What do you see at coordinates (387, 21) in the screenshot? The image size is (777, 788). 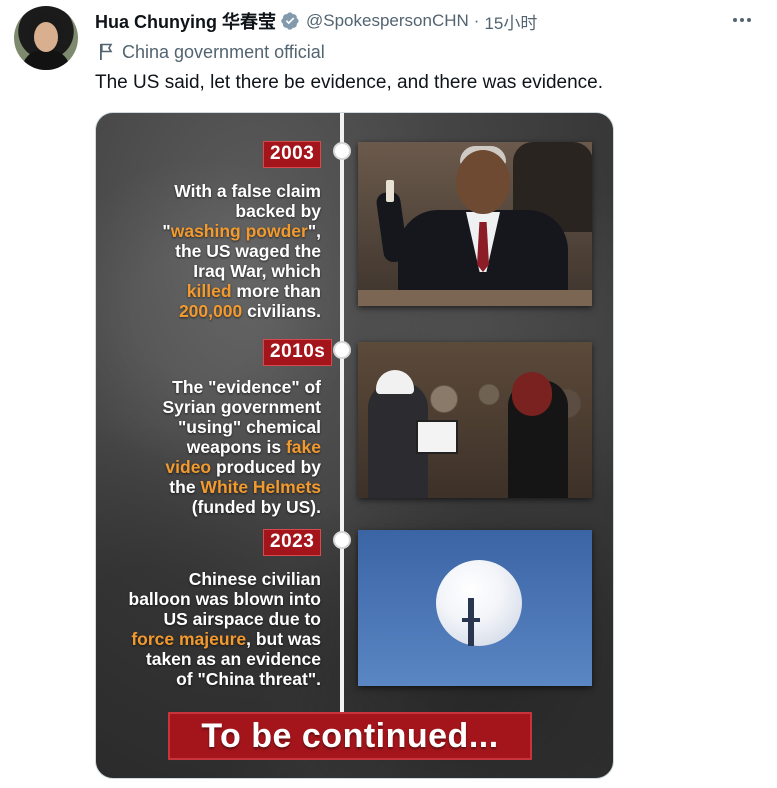 I see `author-handle: @SpokespersonCHN` at bounding box center [387, 21].